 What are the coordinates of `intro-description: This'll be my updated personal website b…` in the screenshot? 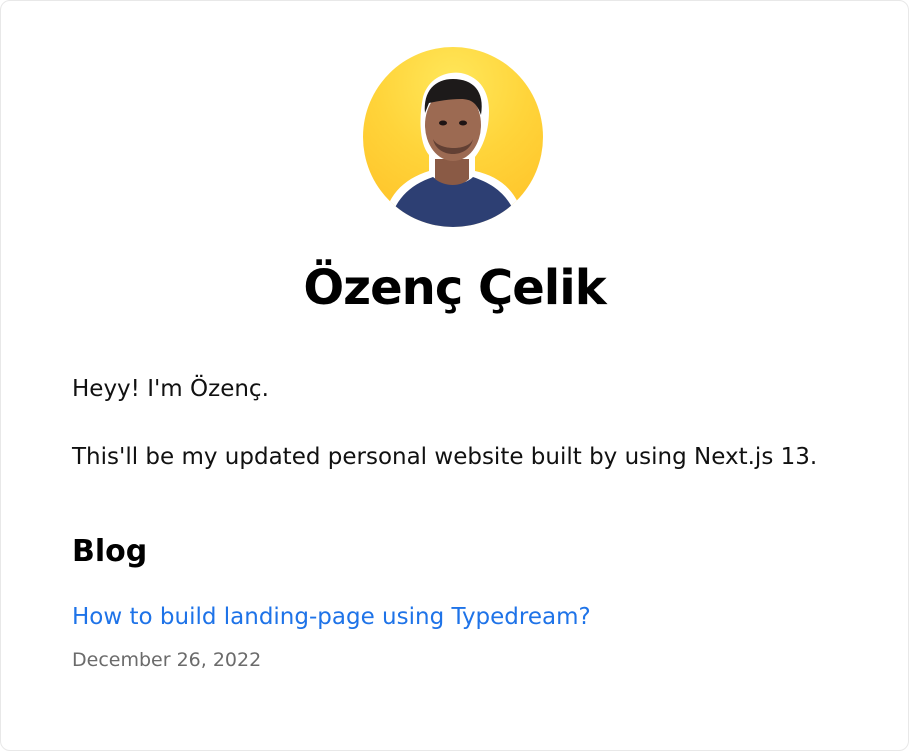 It's located at (445, 457).